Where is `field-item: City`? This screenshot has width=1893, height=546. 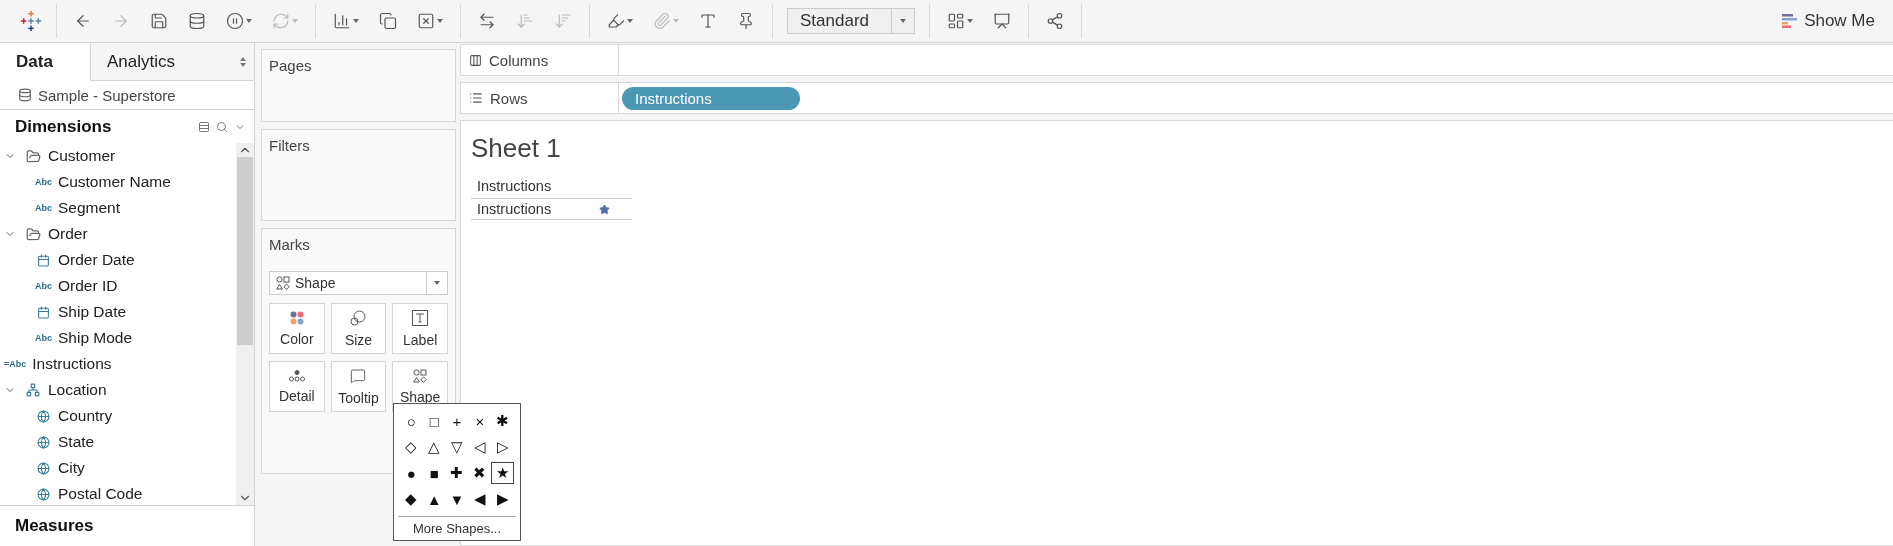 field-item: City is located at coordinates (118, 468).